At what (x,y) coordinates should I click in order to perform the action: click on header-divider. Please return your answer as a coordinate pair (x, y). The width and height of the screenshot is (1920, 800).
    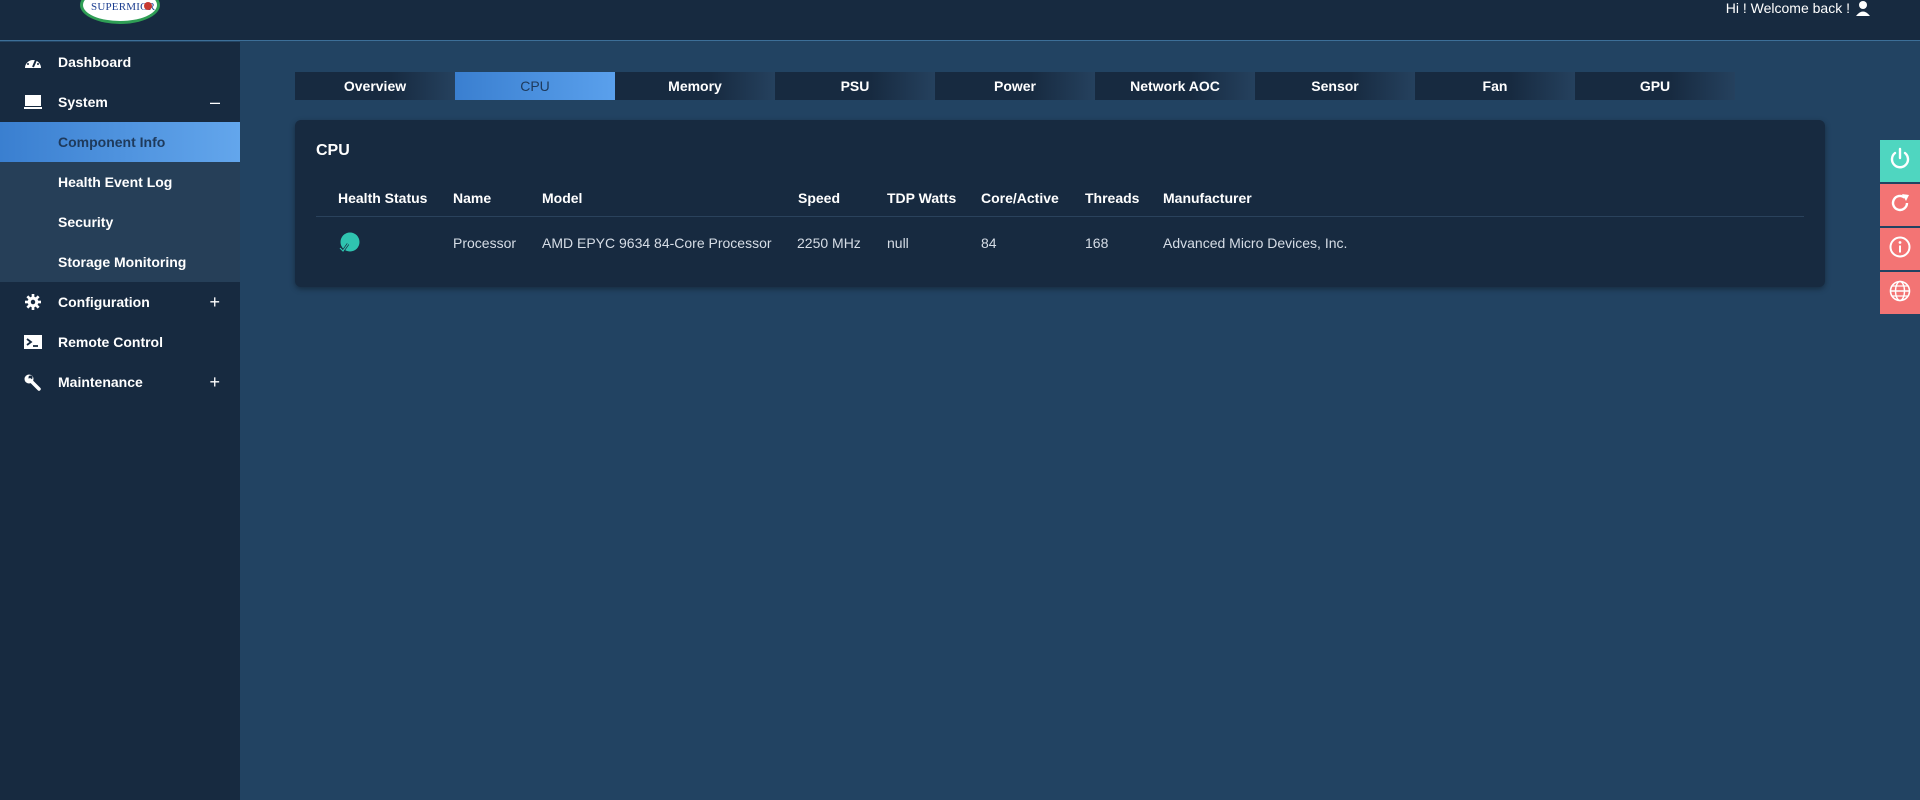
    Looking at the image, I should click on (1060, 216).